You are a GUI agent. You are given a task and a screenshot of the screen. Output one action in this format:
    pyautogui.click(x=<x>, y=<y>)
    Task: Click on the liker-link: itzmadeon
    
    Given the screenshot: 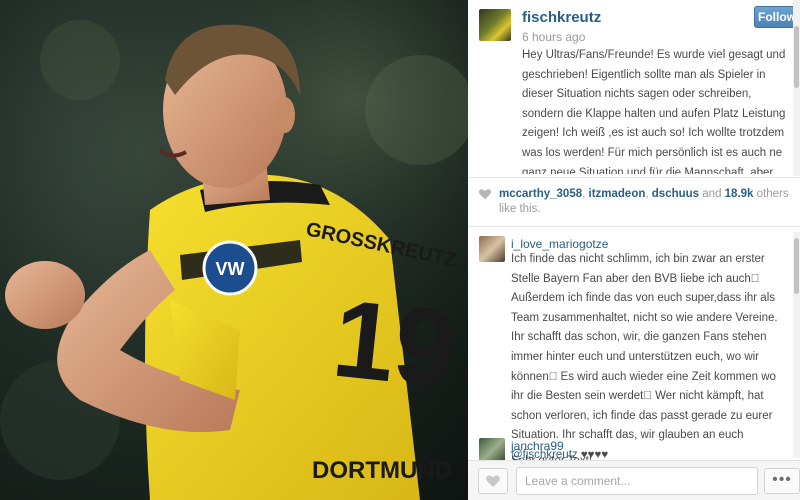 What is the action you would take?
    pyautogui.click(x=617, y=194)
    